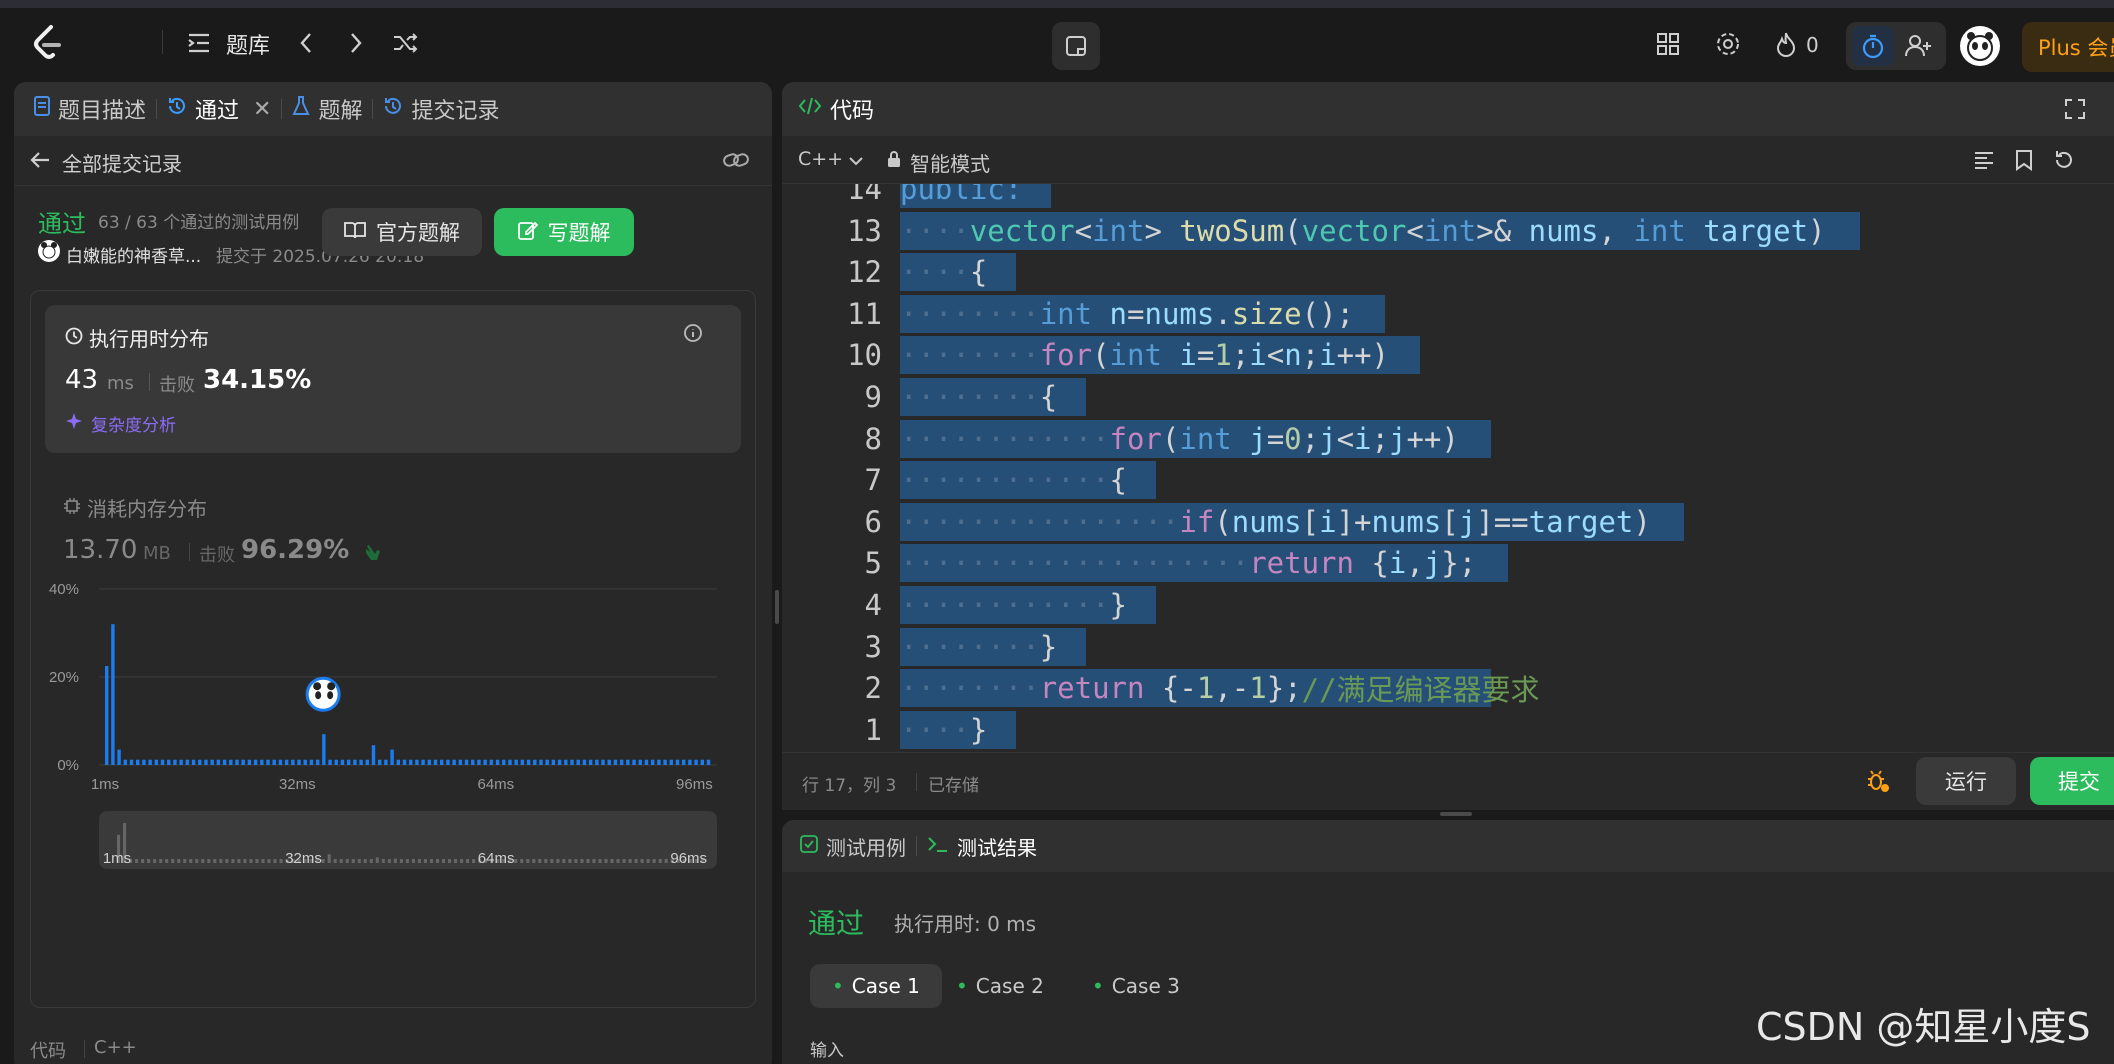 This screenshot has height=1064, width=2114. I want to click on tab-solutions: 题解, so click(327, 109).